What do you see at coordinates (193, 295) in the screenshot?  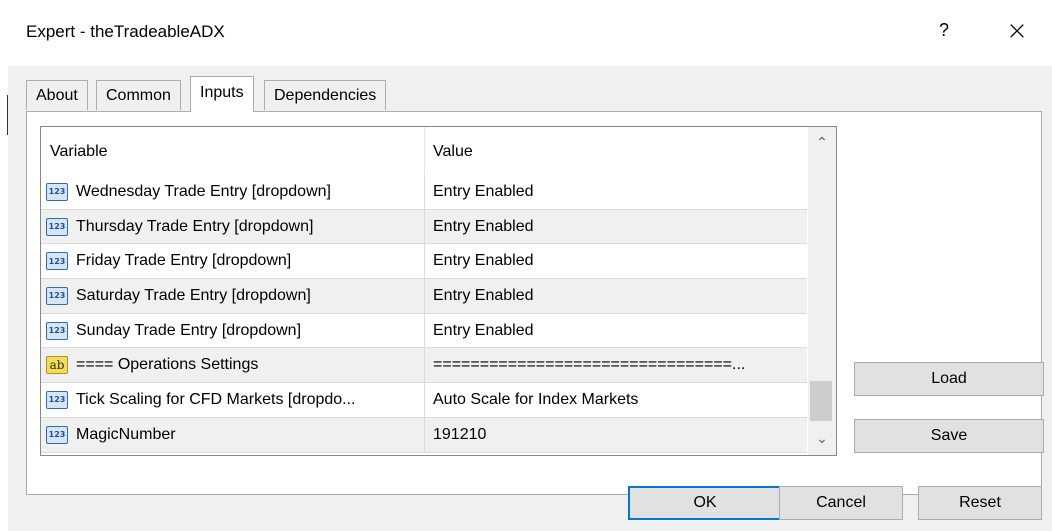 I see `variable-name: Saturday Trade Entry [dropdown]` at bounding box center [193, 295].